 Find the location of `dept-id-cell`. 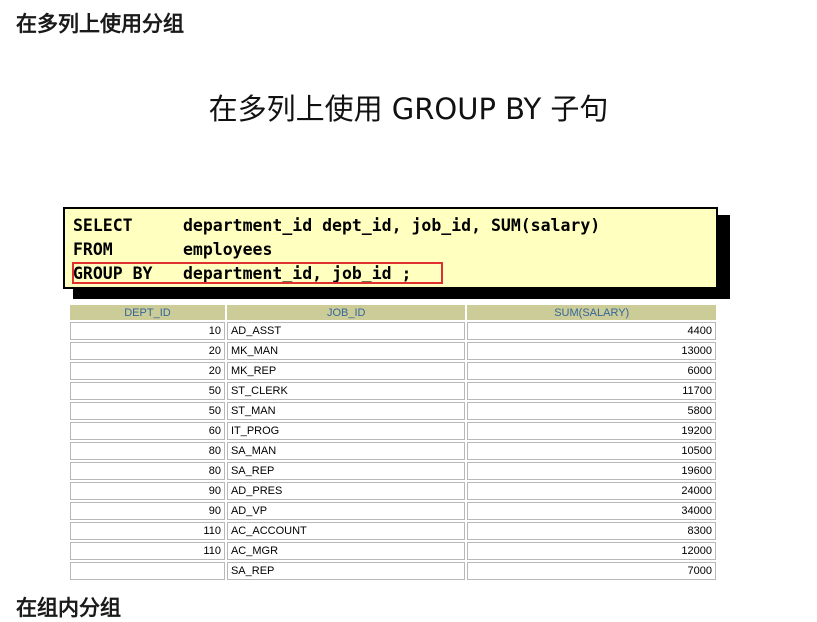

dept-id-cell is located at coordinates (147, 571).